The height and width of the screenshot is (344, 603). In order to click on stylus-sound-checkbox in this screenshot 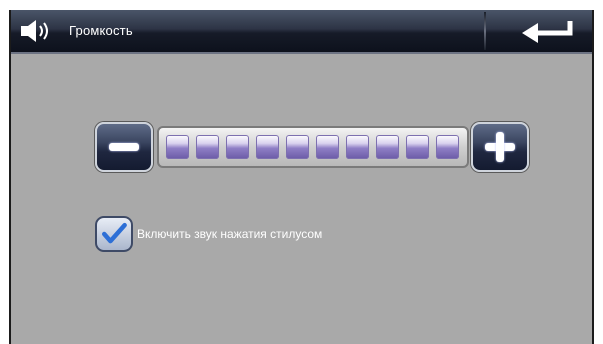, I will do `click(114, 234)`.